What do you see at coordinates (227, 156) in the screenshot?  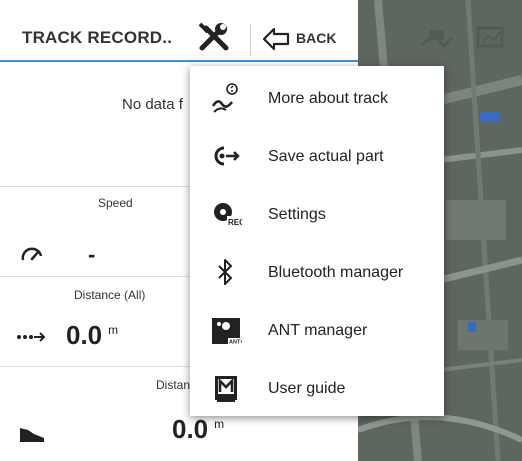 I see `save-part-icon` at bounding box center [227, 156].